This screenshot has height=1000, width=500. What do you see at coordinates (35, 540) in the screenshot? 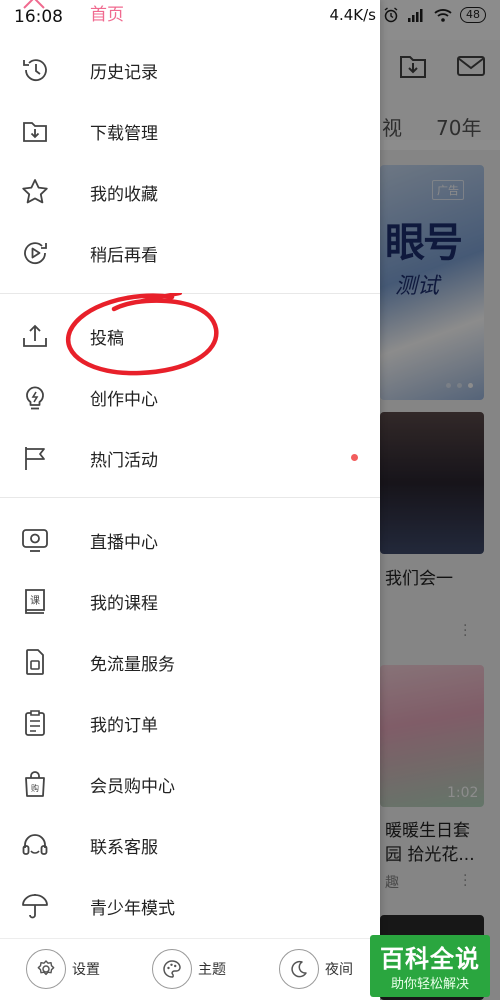
I see `tv-icon` at bounding box center [35, 540].